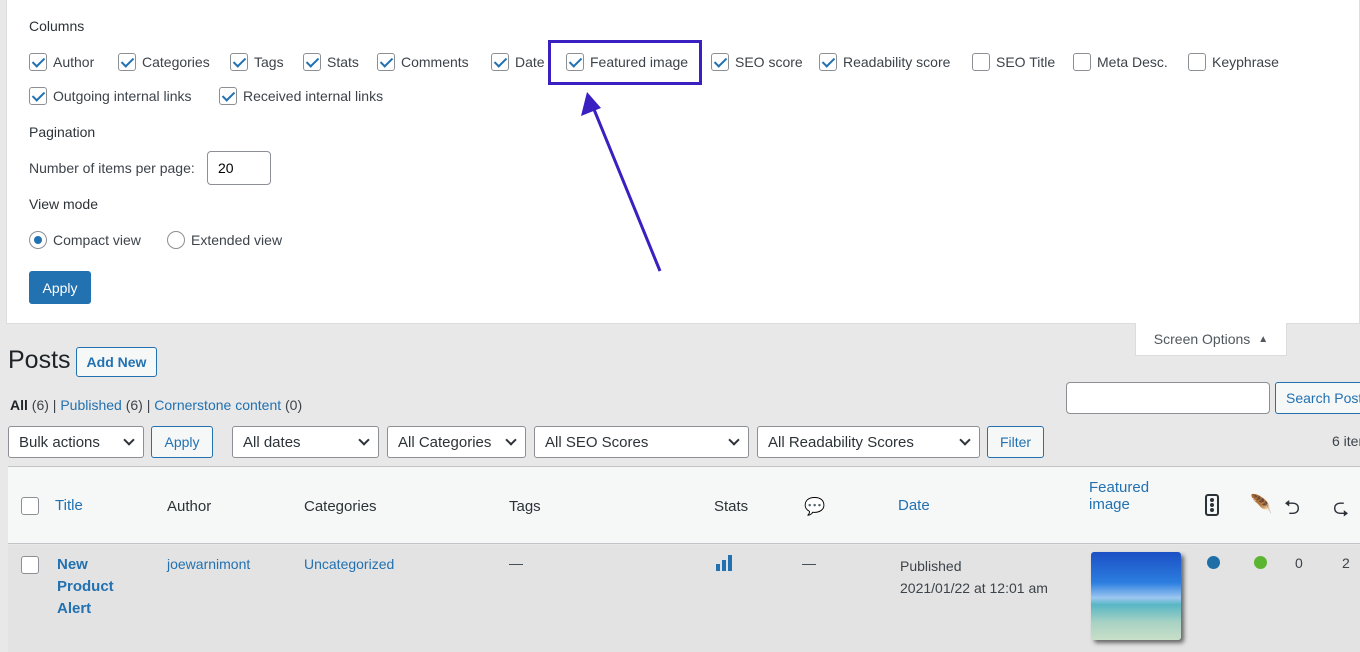 The image size is (1360, 652). What do you see at coordinates (931, 566) in the screenshot?
I see `post-status: Published` at bounding box center [931, 566].